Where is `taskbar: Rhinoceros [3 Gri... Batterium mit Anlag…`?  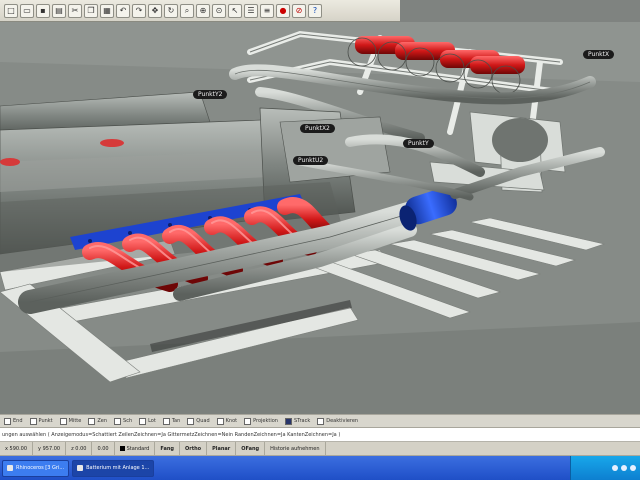 taskbar: Rhinoceros [3 Gri... Batterium mit Anlag… is located at coordinates (320, 468).